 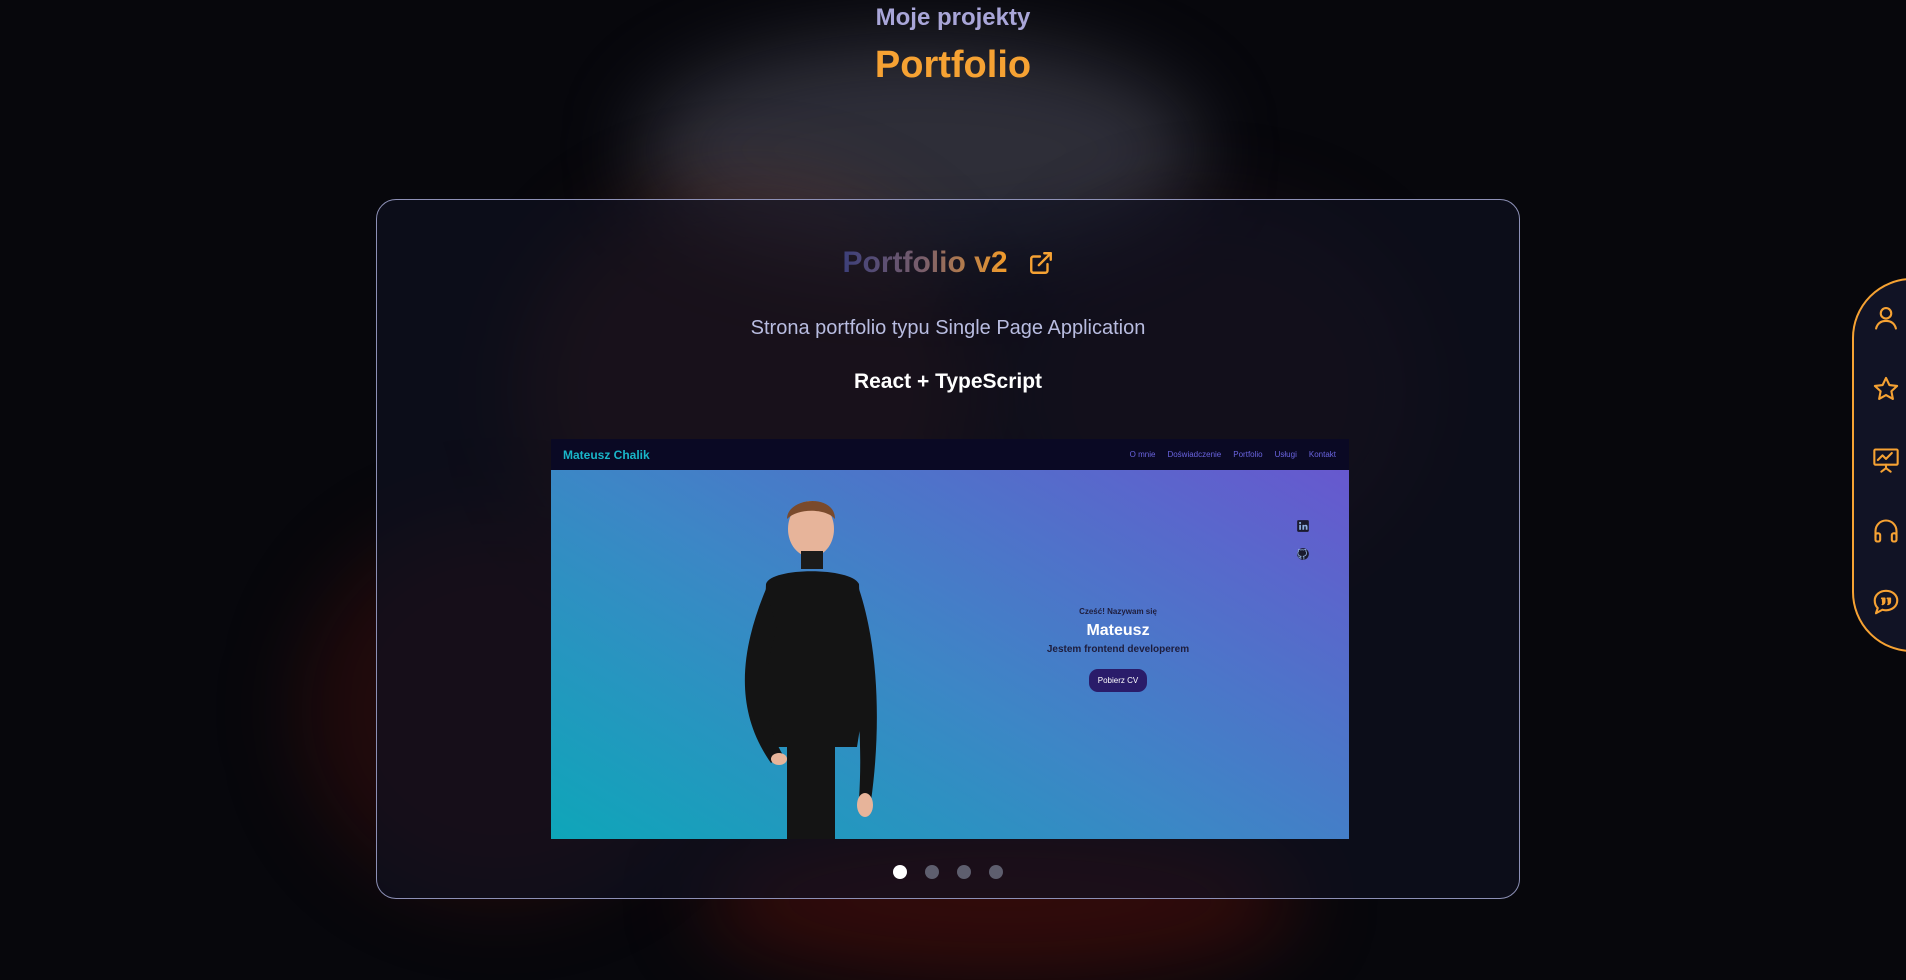 I want to click on section-subtitle: Moje projekty, so click(x=953, y=17).